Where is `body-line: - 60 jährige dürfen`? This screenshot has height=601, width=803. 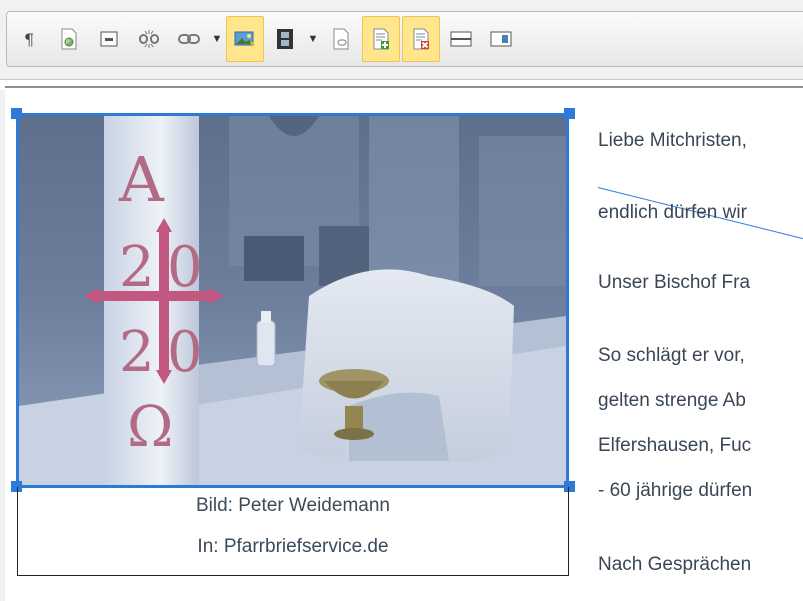
body-line: - 60 jährige dürfen is located at coordinates (675, 490).